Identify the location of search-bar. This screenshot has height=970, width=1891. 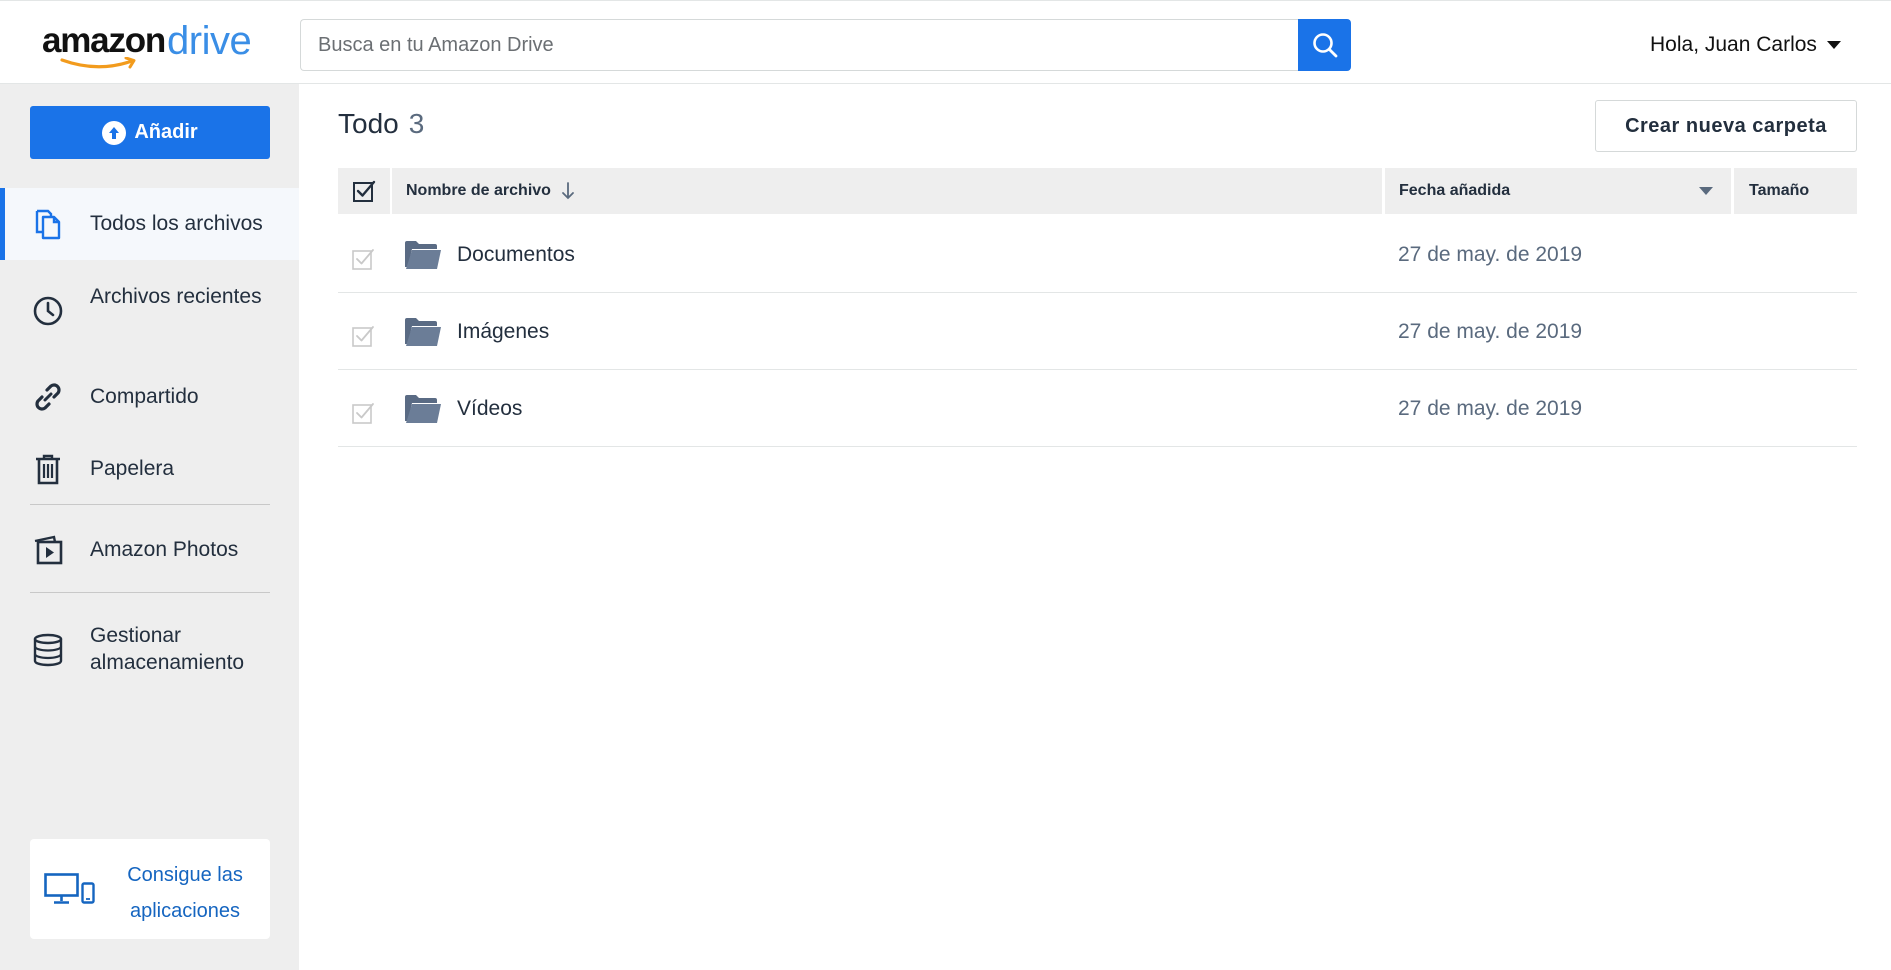
(825, 45).